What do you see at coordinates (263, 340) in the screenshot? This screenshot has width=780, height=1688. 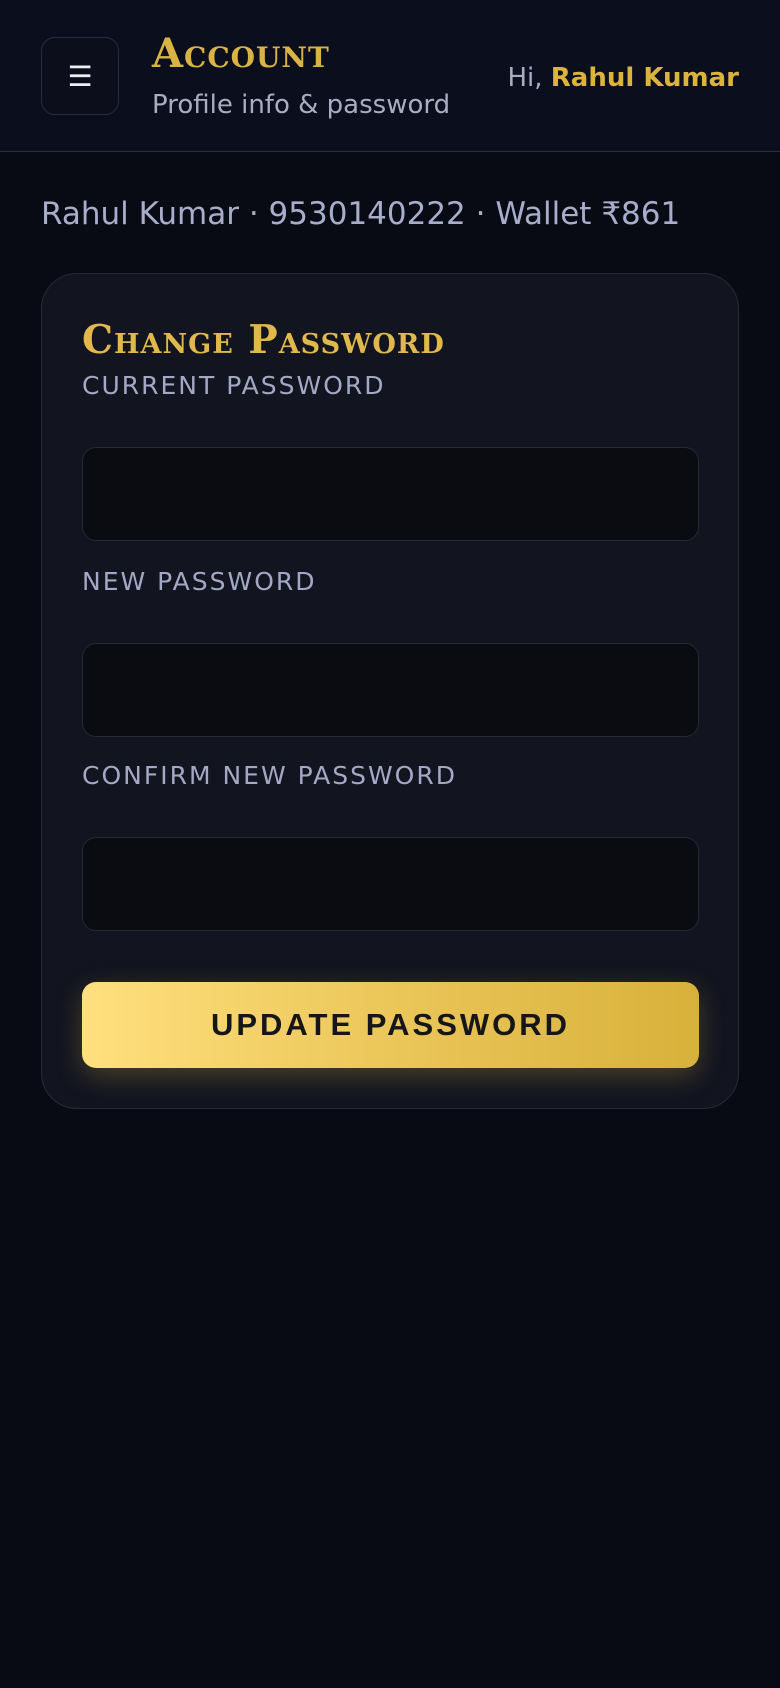 I see `card-title: Change Password` at bounding box center [263, 340].